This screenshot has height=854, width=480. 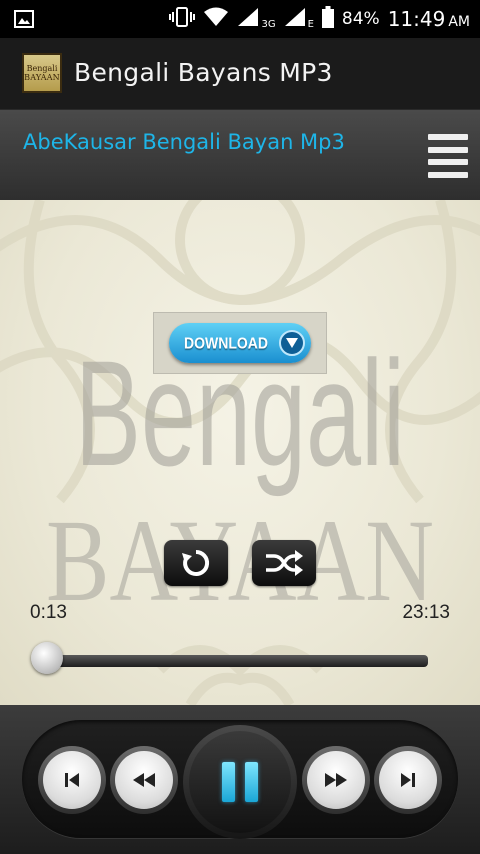 What do you see at coordinates (48, 612) in the screenshot?
I see `elapsed-time: 0:13` at bounding box center [48, 612].